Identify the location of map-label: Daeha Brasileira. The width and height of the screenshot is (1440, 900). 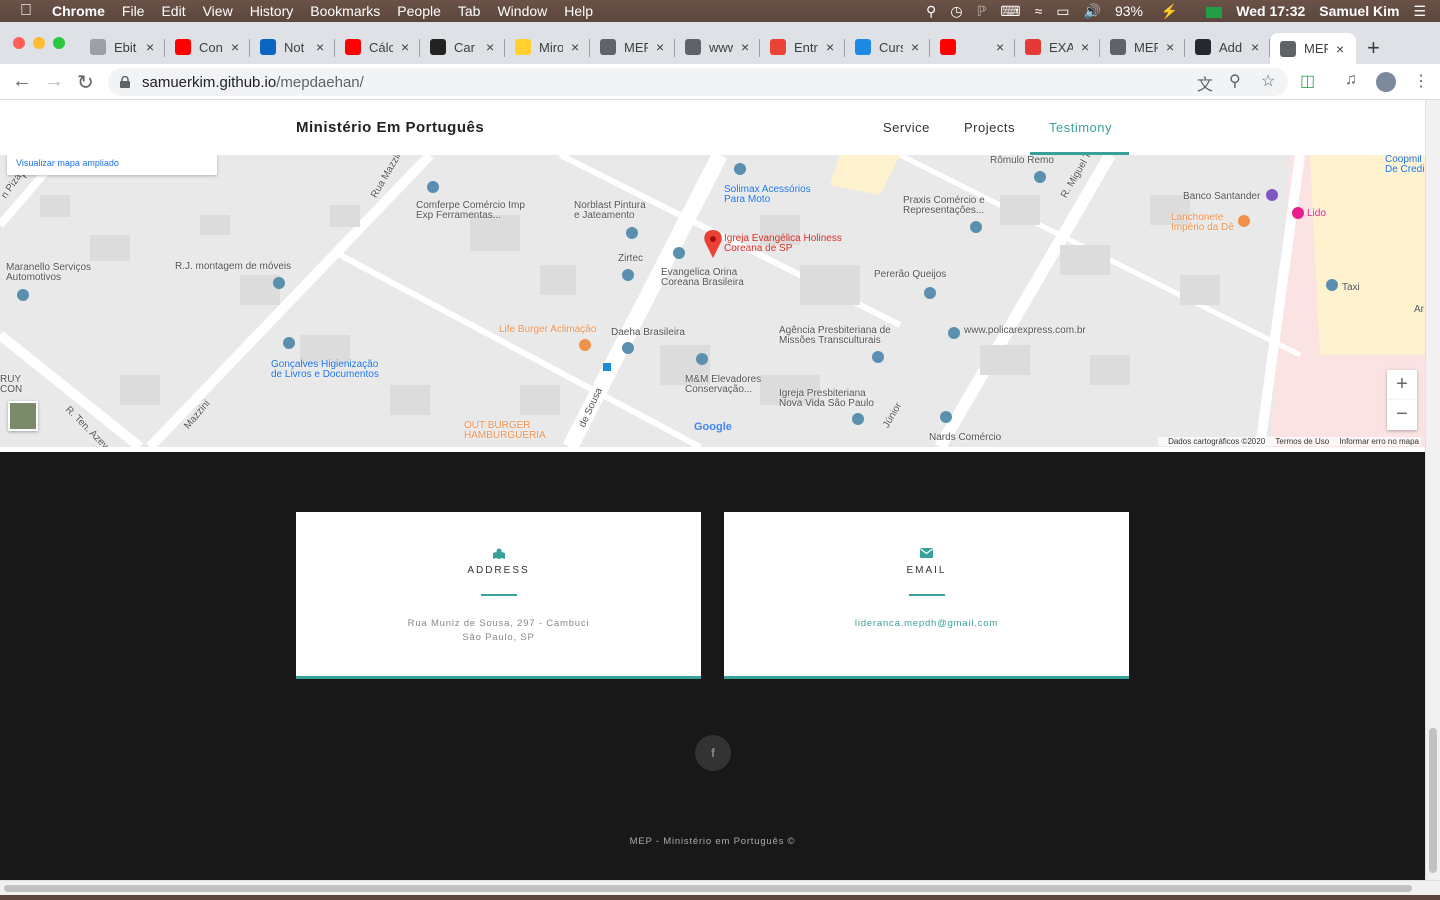
(653, 333).